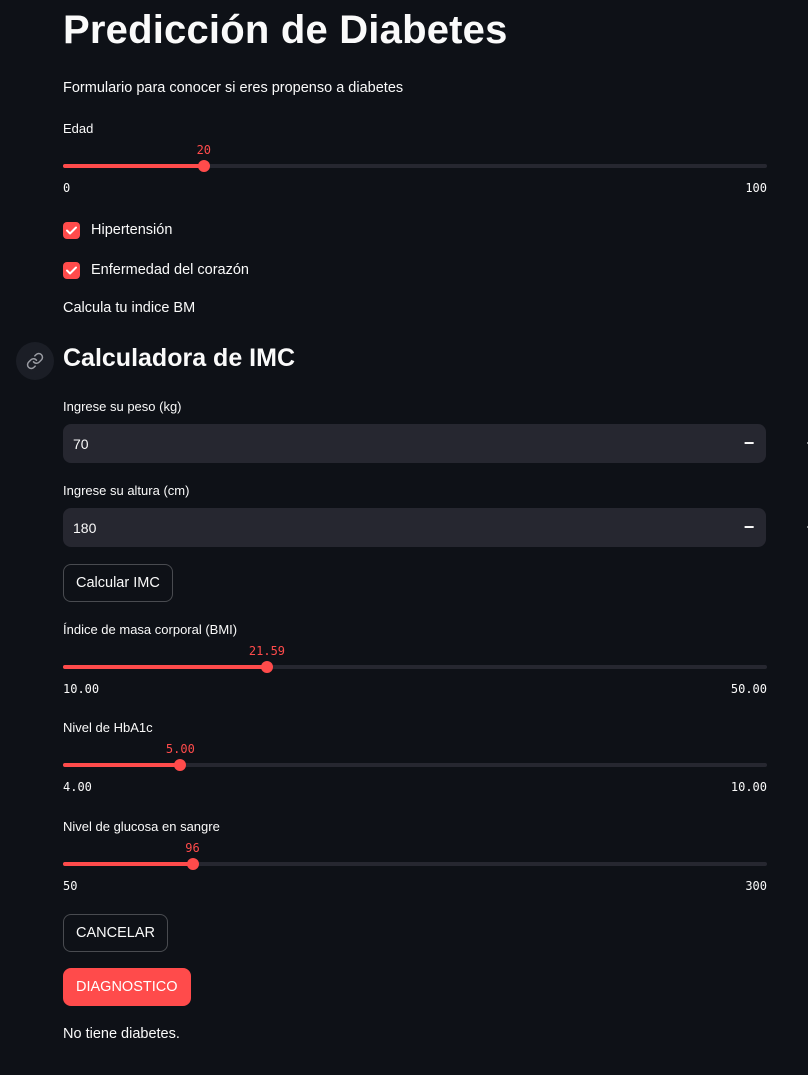 This screenshot has height=1075, width=808. I want to click on altura-number-input: − +, so click(435, 527).